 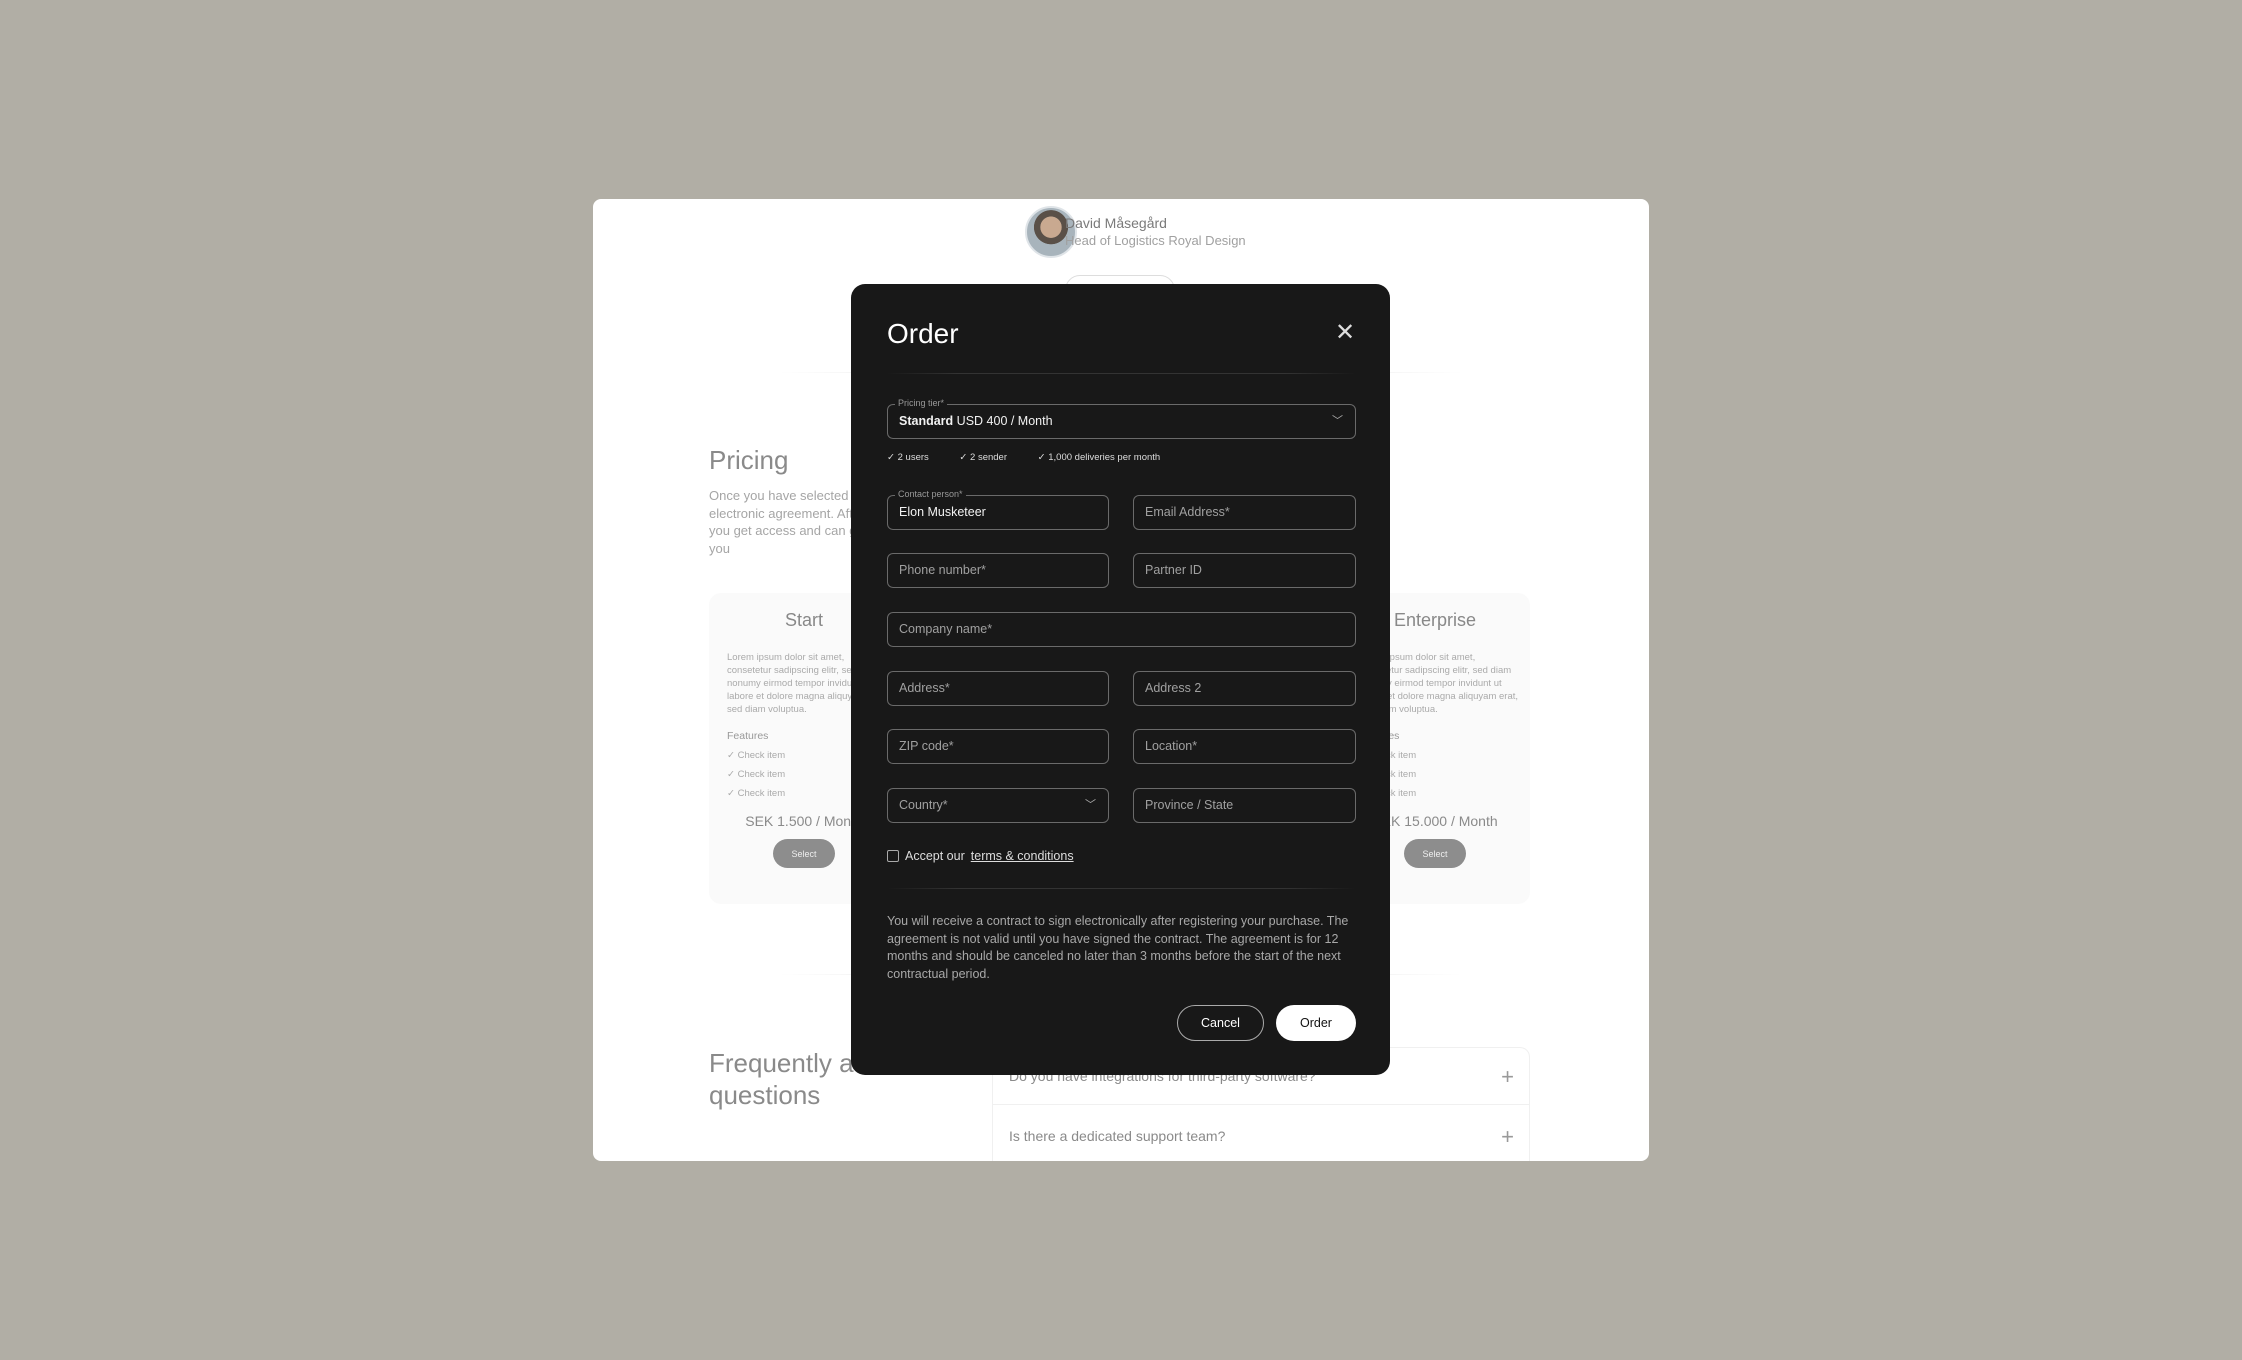 What do you see at coordinates (1022, 856) in the screenshot?
I see `terms-link: terms & conditions` at bounding box center [1022, 856].